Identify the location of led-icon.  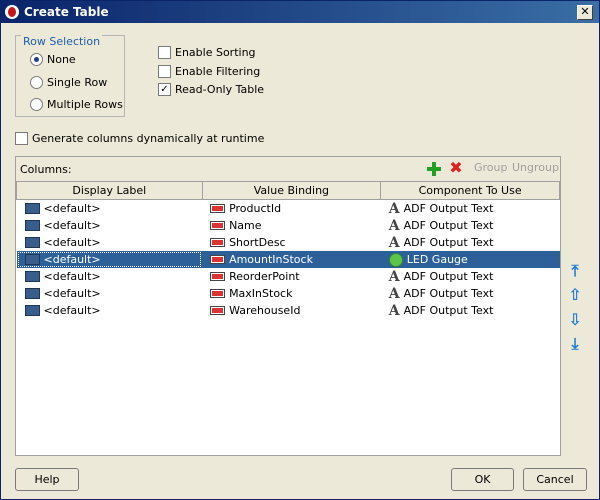
(395, 259).